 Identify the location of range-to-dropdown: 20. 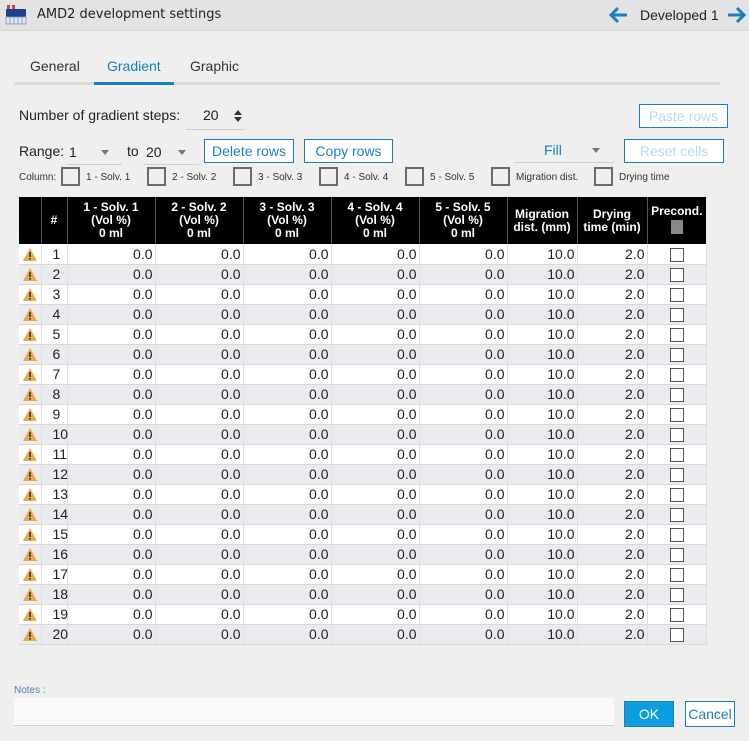
(171, 152).